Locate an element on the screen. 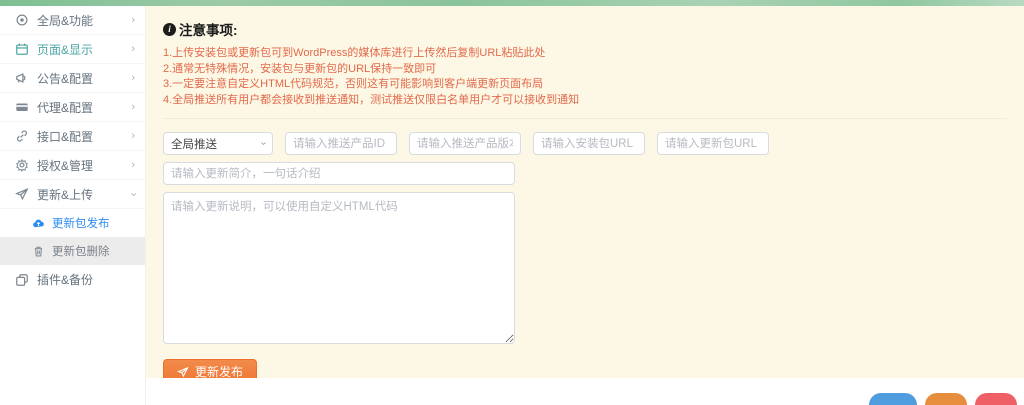 Image resolution: width=1024 pixels, height=405 pixels. publish-update-label: 更新发布 is located at coordinates (219, 371).